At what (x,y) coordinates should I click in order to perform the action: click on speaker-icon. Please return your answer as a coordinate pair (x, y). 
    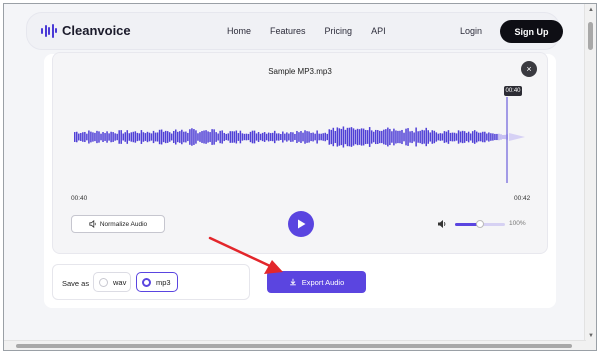
    Looking at the image, I should click on (92, 224).